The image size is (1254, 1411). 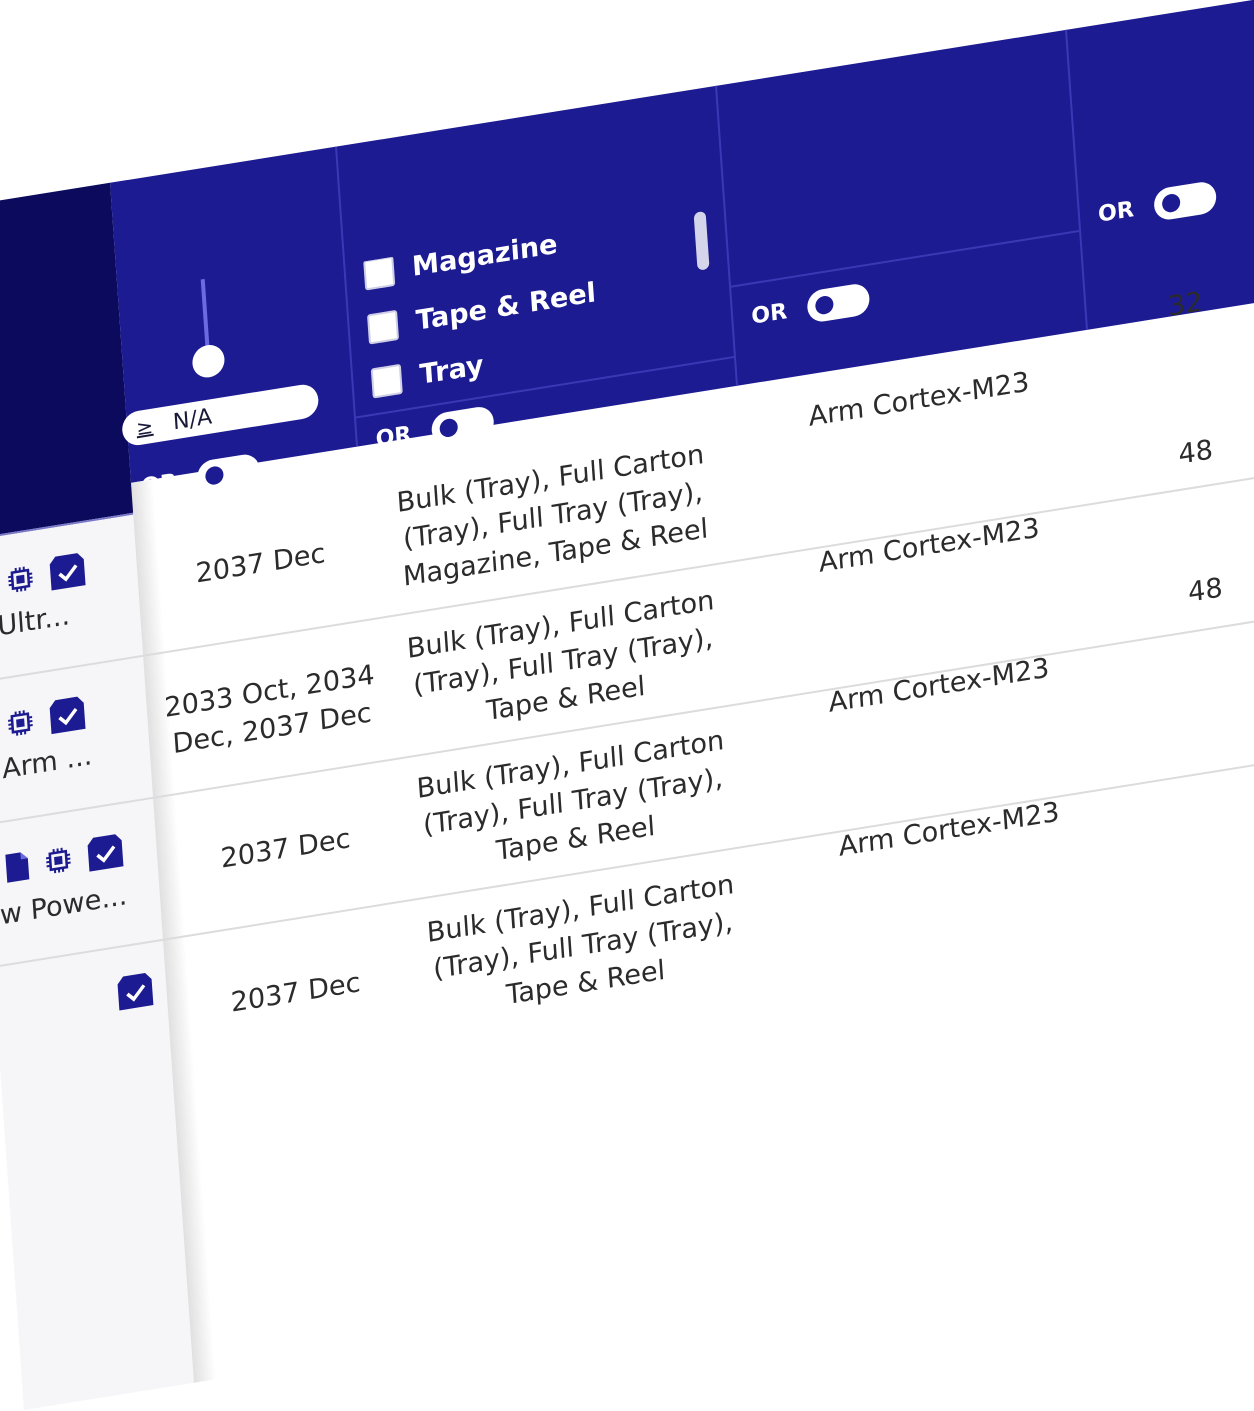 What do you see at coordinates (701, 240) in the screenshot?
I see `scrollbar-thumb` at bounding box center [701, 240].